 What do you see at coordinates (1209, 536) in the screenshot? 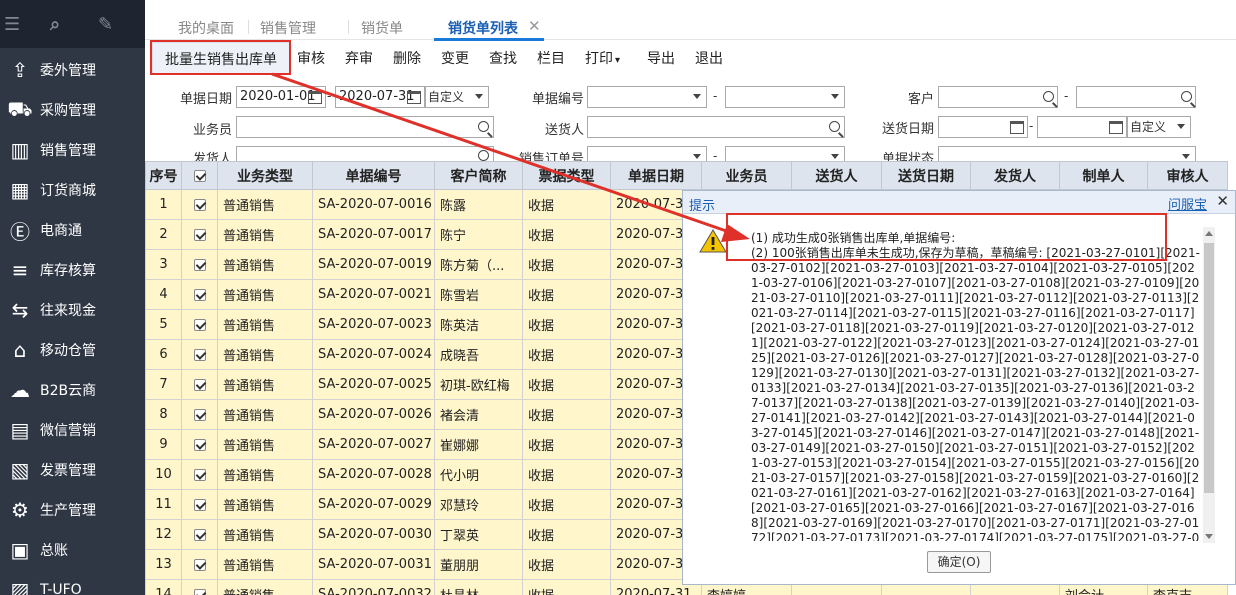
I see `scroll-down-icon` at bounding box center [1209, 536].